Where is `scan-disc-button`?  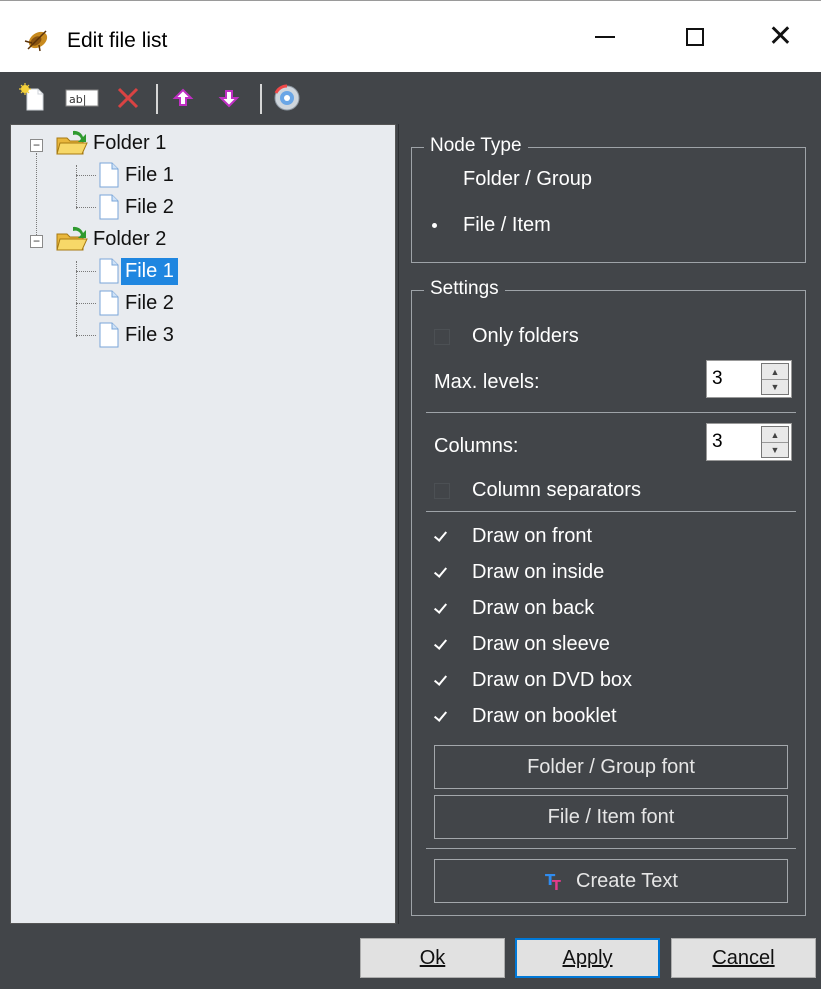 scan-disc-button is located at coordinates (287, 98).